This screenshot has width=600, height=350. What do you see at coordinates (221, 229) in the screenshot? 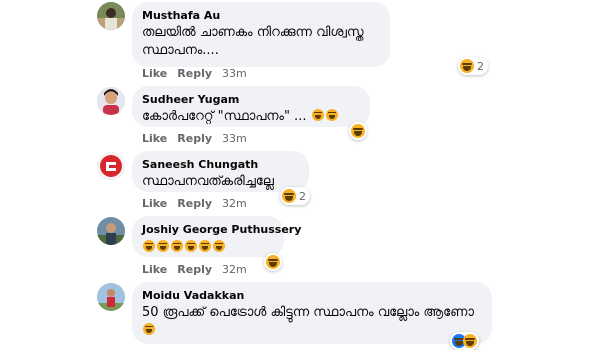
I see `comment-author: Joshiy George Puthussery` at bounding box center [221, 229].